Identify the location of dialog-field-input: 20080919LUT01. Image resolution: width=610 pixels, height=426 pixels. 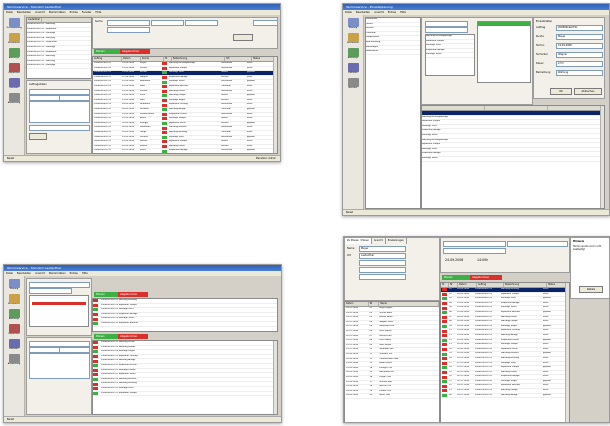
(579, 28).